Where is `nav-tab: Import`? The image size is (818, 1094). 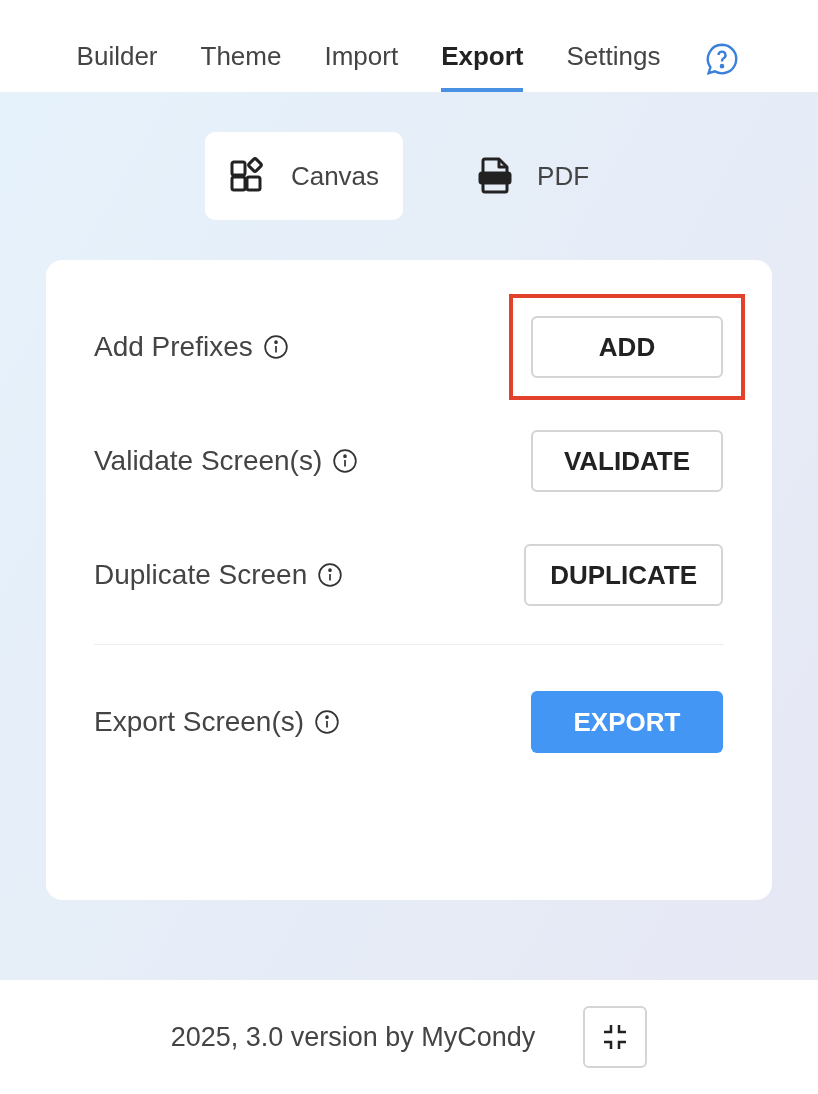 nav-tab: Import is located at coordinates (361, 64).